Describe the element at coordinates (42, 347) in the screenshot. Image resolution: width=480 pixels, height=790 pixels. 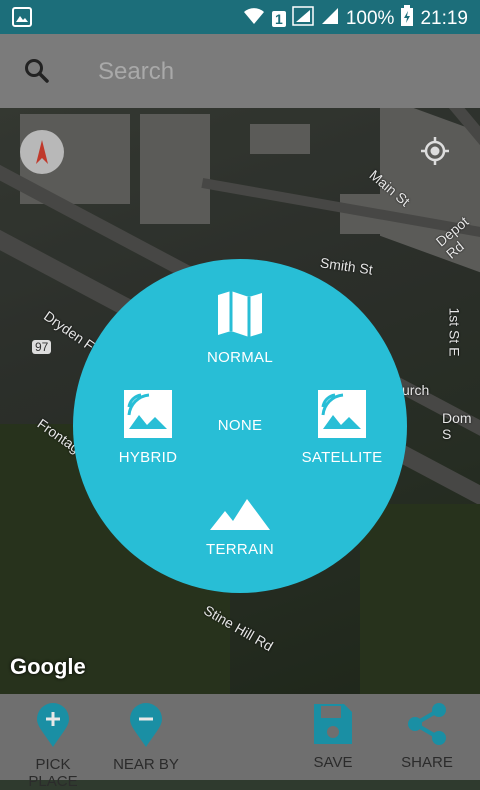
I see `highway-shield: 97` at that location.